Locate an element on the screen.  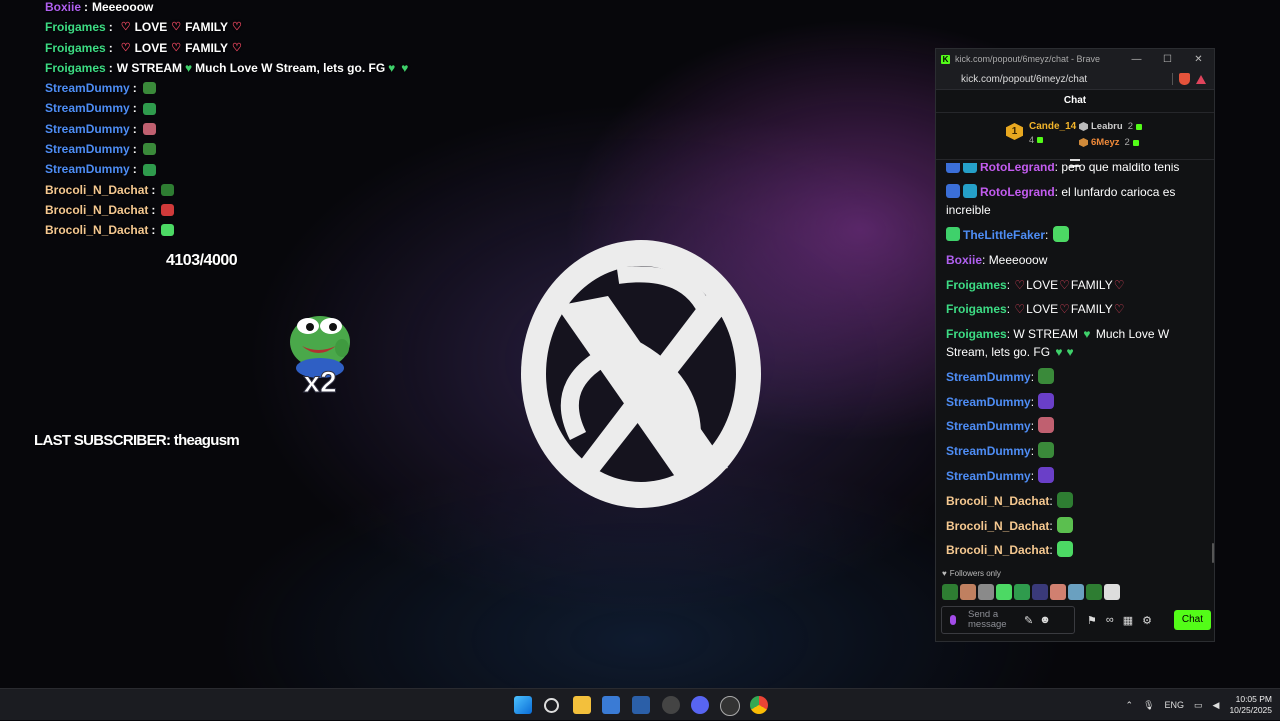
overlay-chat-user: StreamDummy is located at coordinates (87, 128).